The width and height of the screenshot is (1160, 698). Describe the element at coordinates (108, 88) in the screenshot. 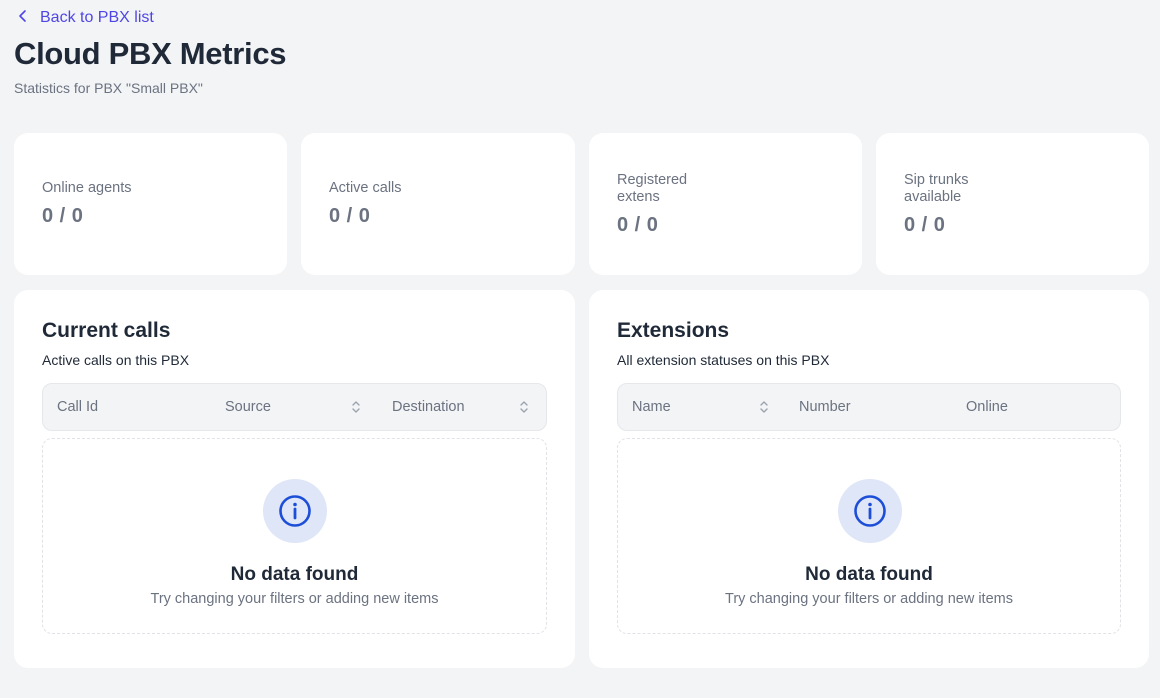

I see `page-subtitle: Statistics for PBX "Small PBX"` at that location.